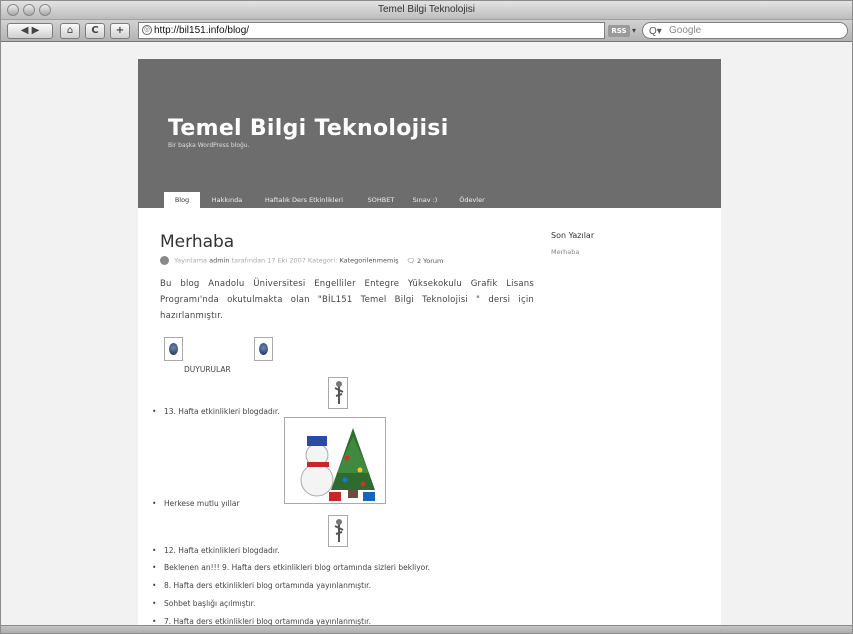  What do you see at coordinates (619, 31) in the screenshot?
I see `rss-button: RSS` at bounding box center [619, 31].